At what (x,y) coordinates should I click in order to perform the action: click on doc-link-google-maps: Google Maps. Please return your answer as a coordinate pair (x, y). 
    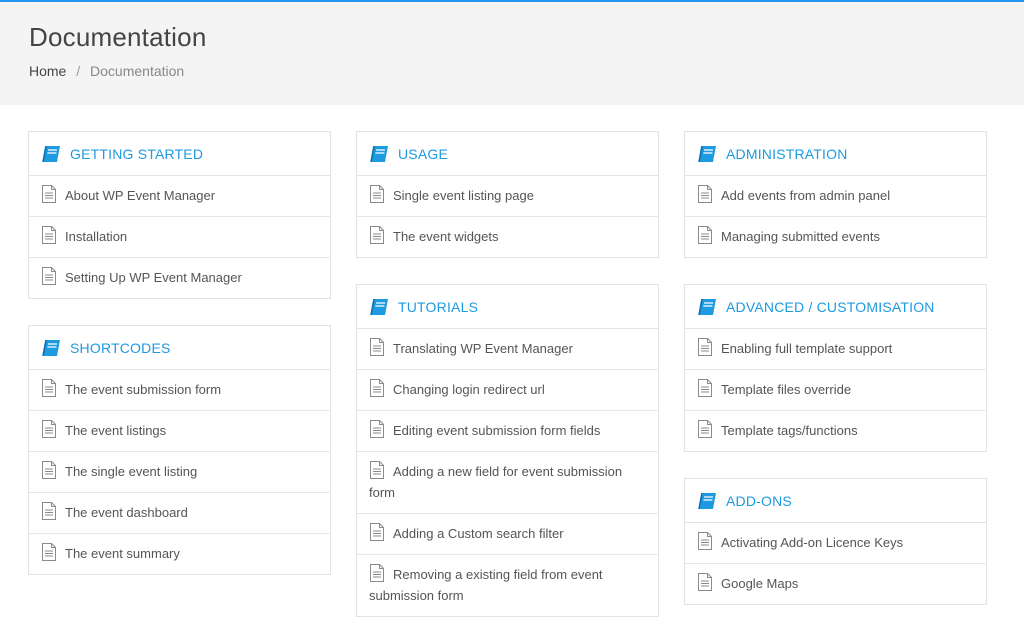
    Looking at the image, I should click on (835, 584).